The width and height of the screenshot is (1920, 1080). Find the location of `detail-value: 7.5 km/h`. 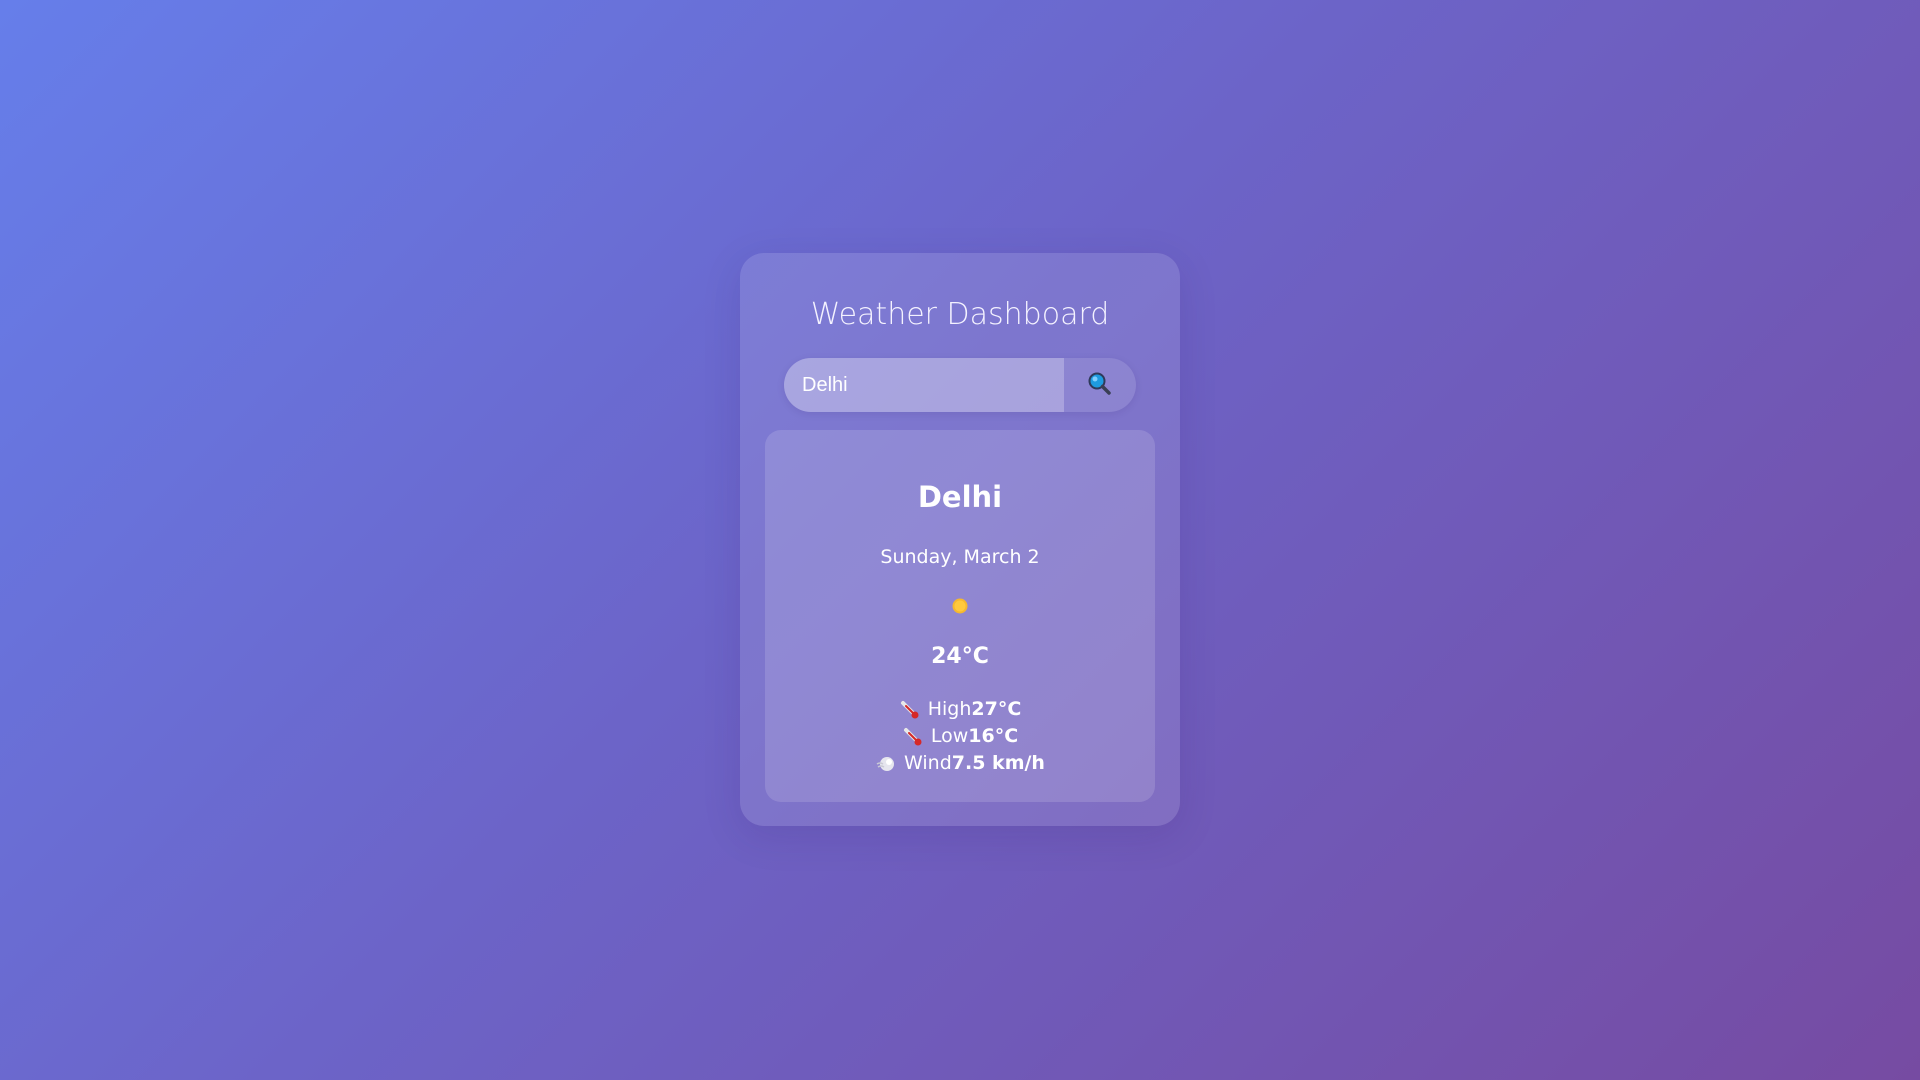

detail-value: 7.5 km/h is located at coordinates (998, 763).